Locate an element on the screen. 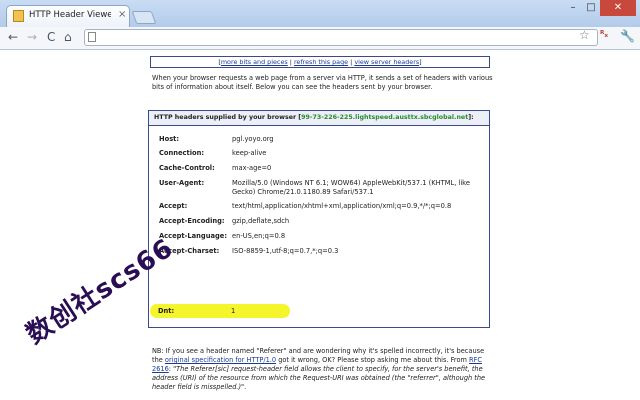 The height and width of the screenshot is (400, 640). header-name: Accept-Language: is located at coordinates (193, 236).